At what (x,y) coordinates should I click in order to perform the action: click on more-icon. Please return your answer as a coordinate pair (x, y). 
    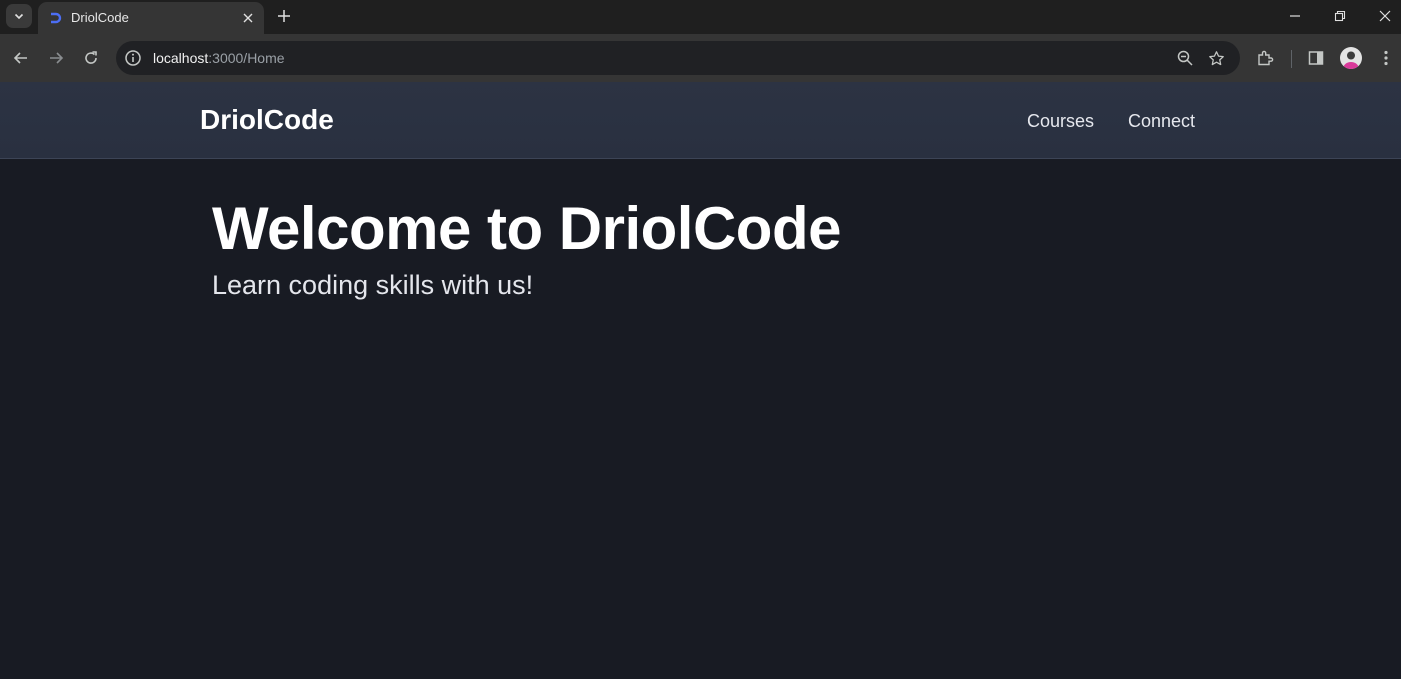
    Looking at the image, I should click on (1386, 58).